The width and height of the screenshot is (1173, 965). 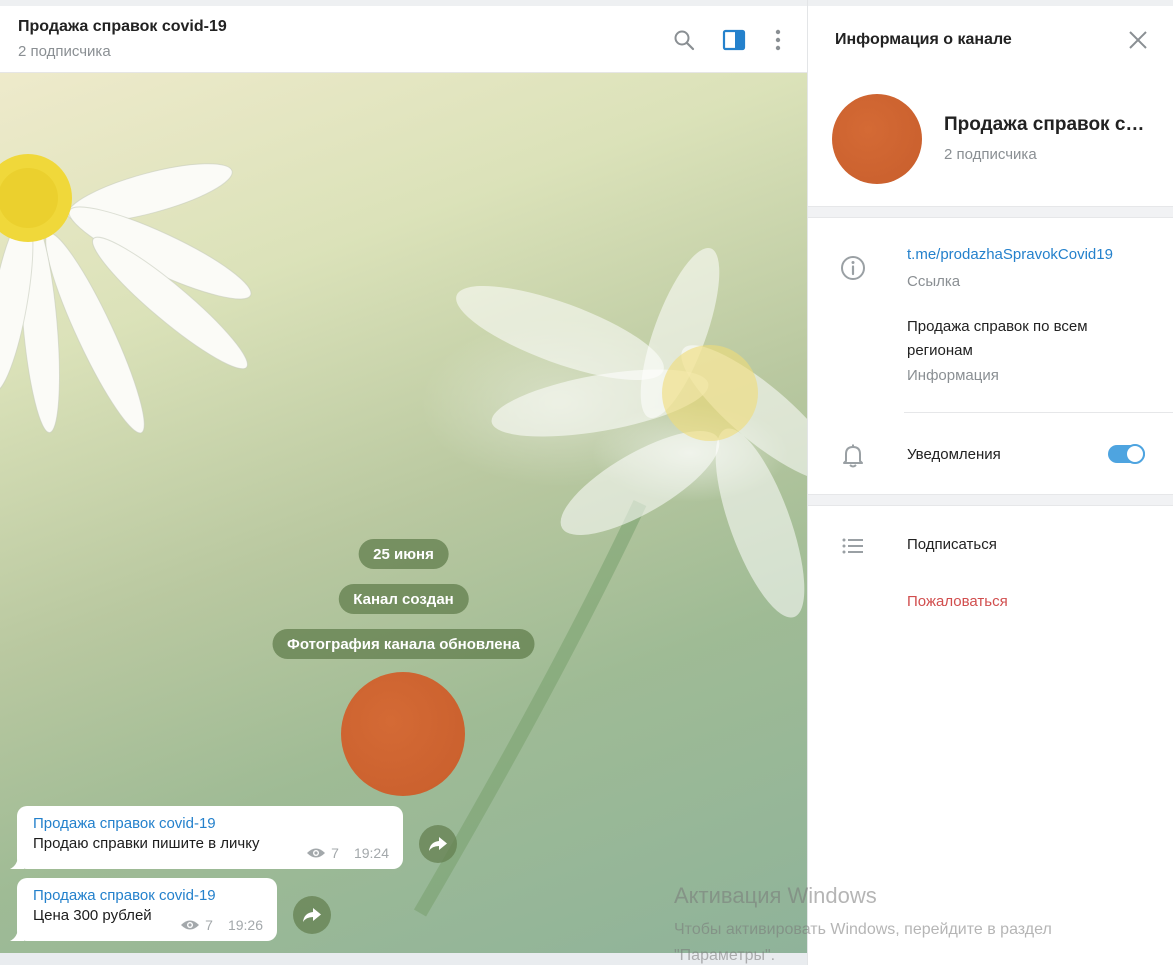 I want to click on info-icon, so click(x=853, y=268).